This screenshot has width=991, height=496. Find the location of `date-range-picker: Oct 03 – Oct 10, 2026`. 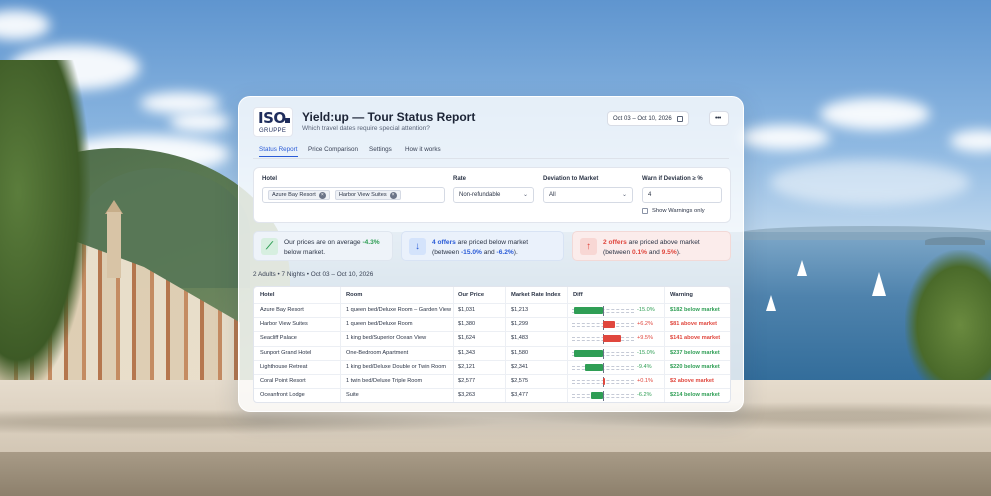

date-range-picker: Oct 03 – Oct 10, 2026 is located at coordinates (648, 118).